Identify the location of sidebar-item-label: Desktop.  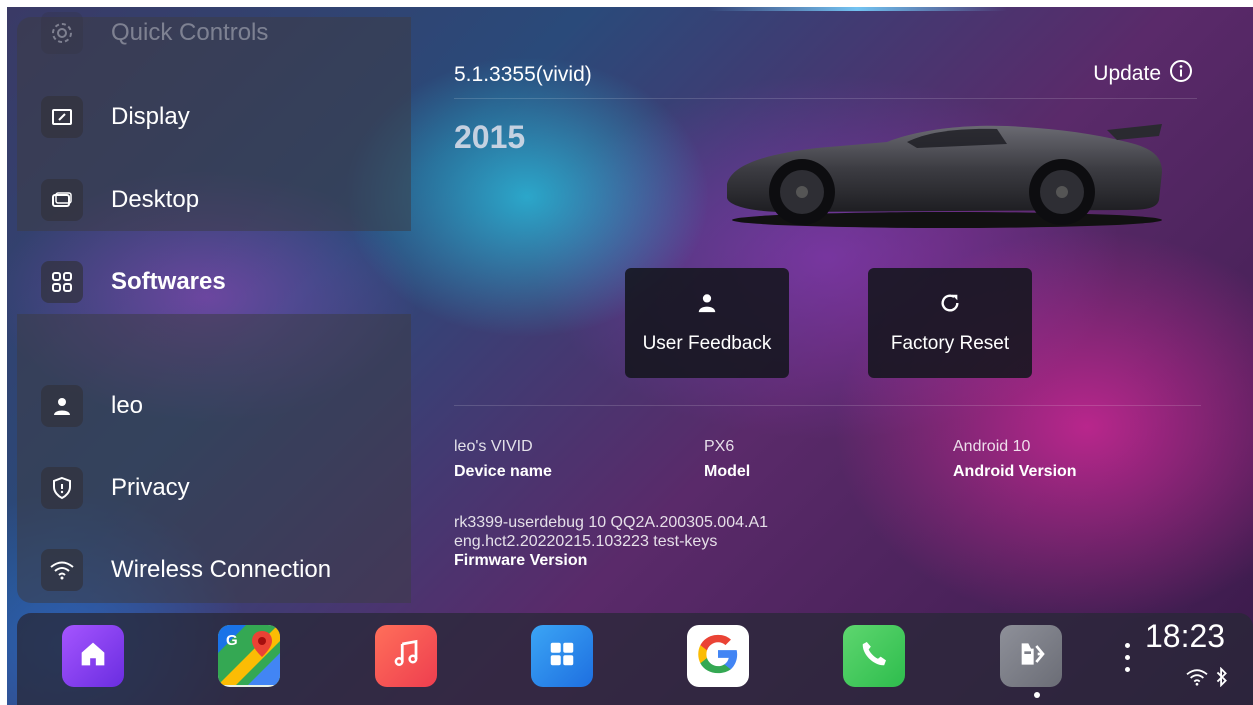
(155, 199).